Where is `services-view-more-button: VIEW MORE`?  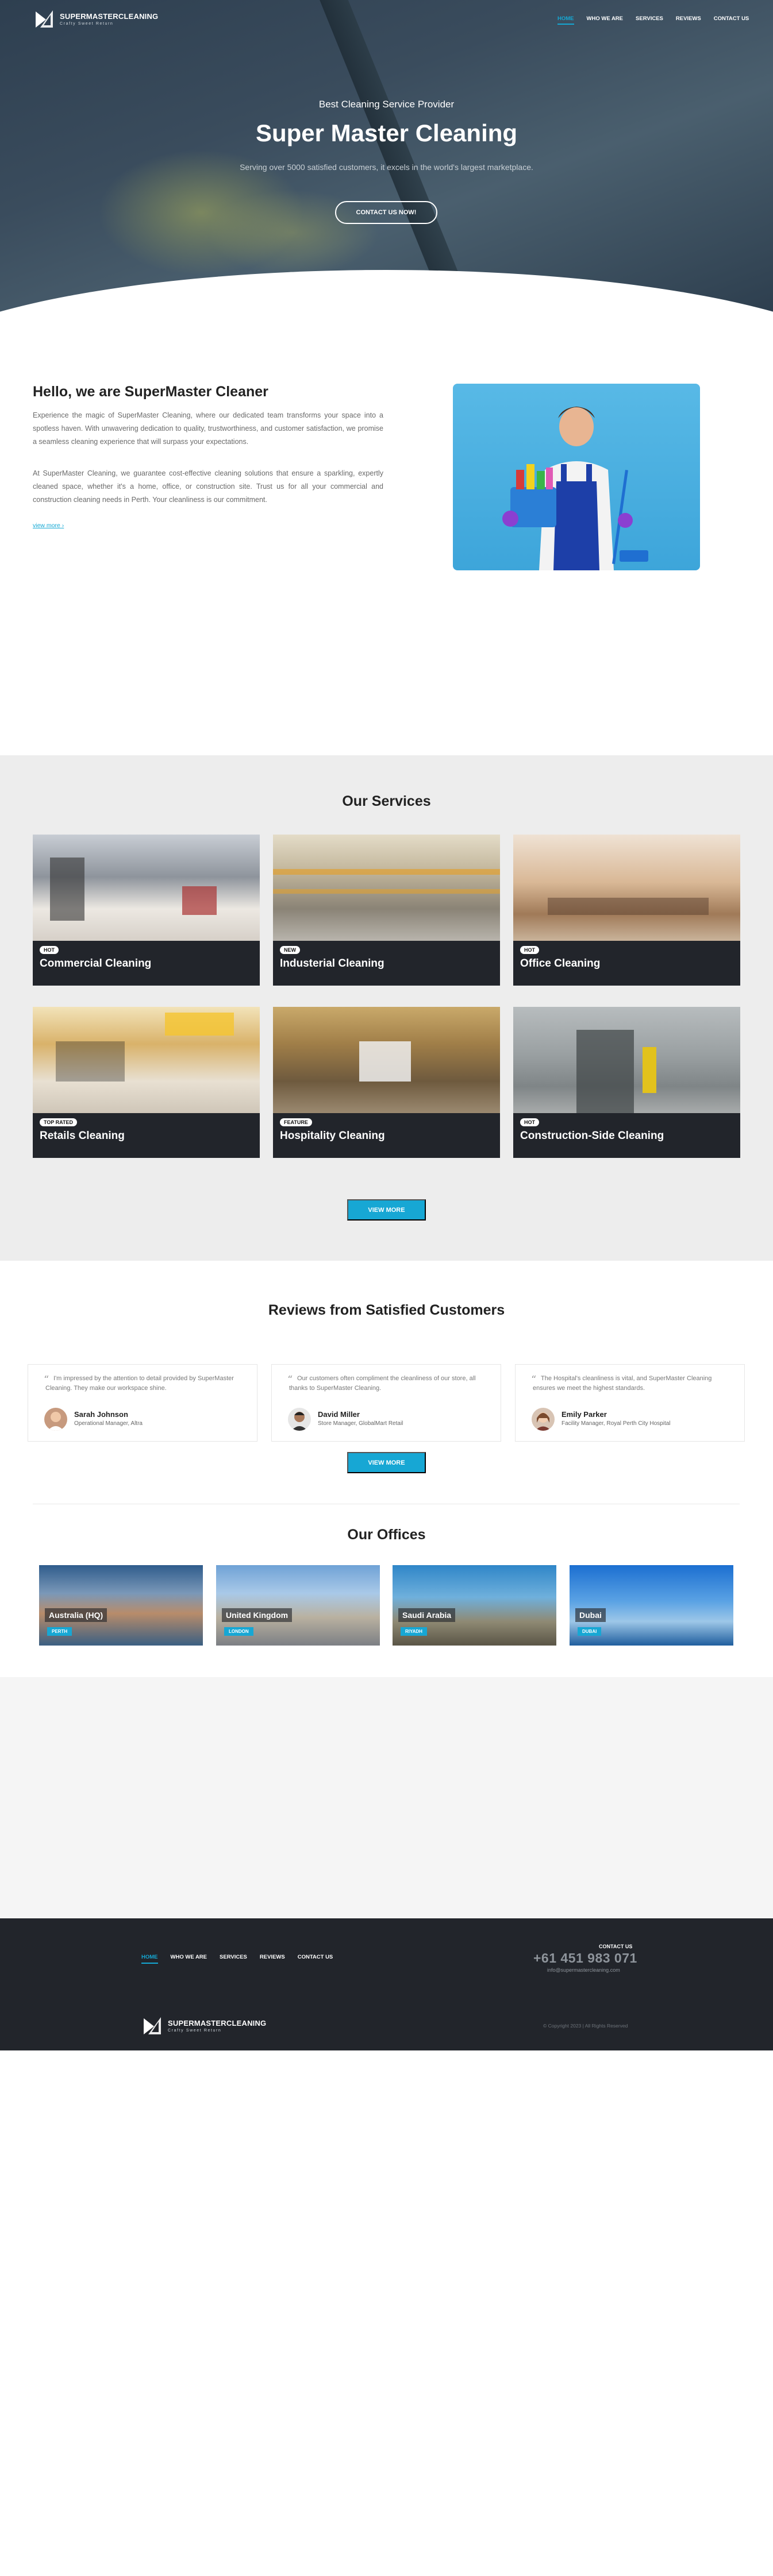
services-view-more-button: VIEW MORE is located at coordinates (386, 1210).